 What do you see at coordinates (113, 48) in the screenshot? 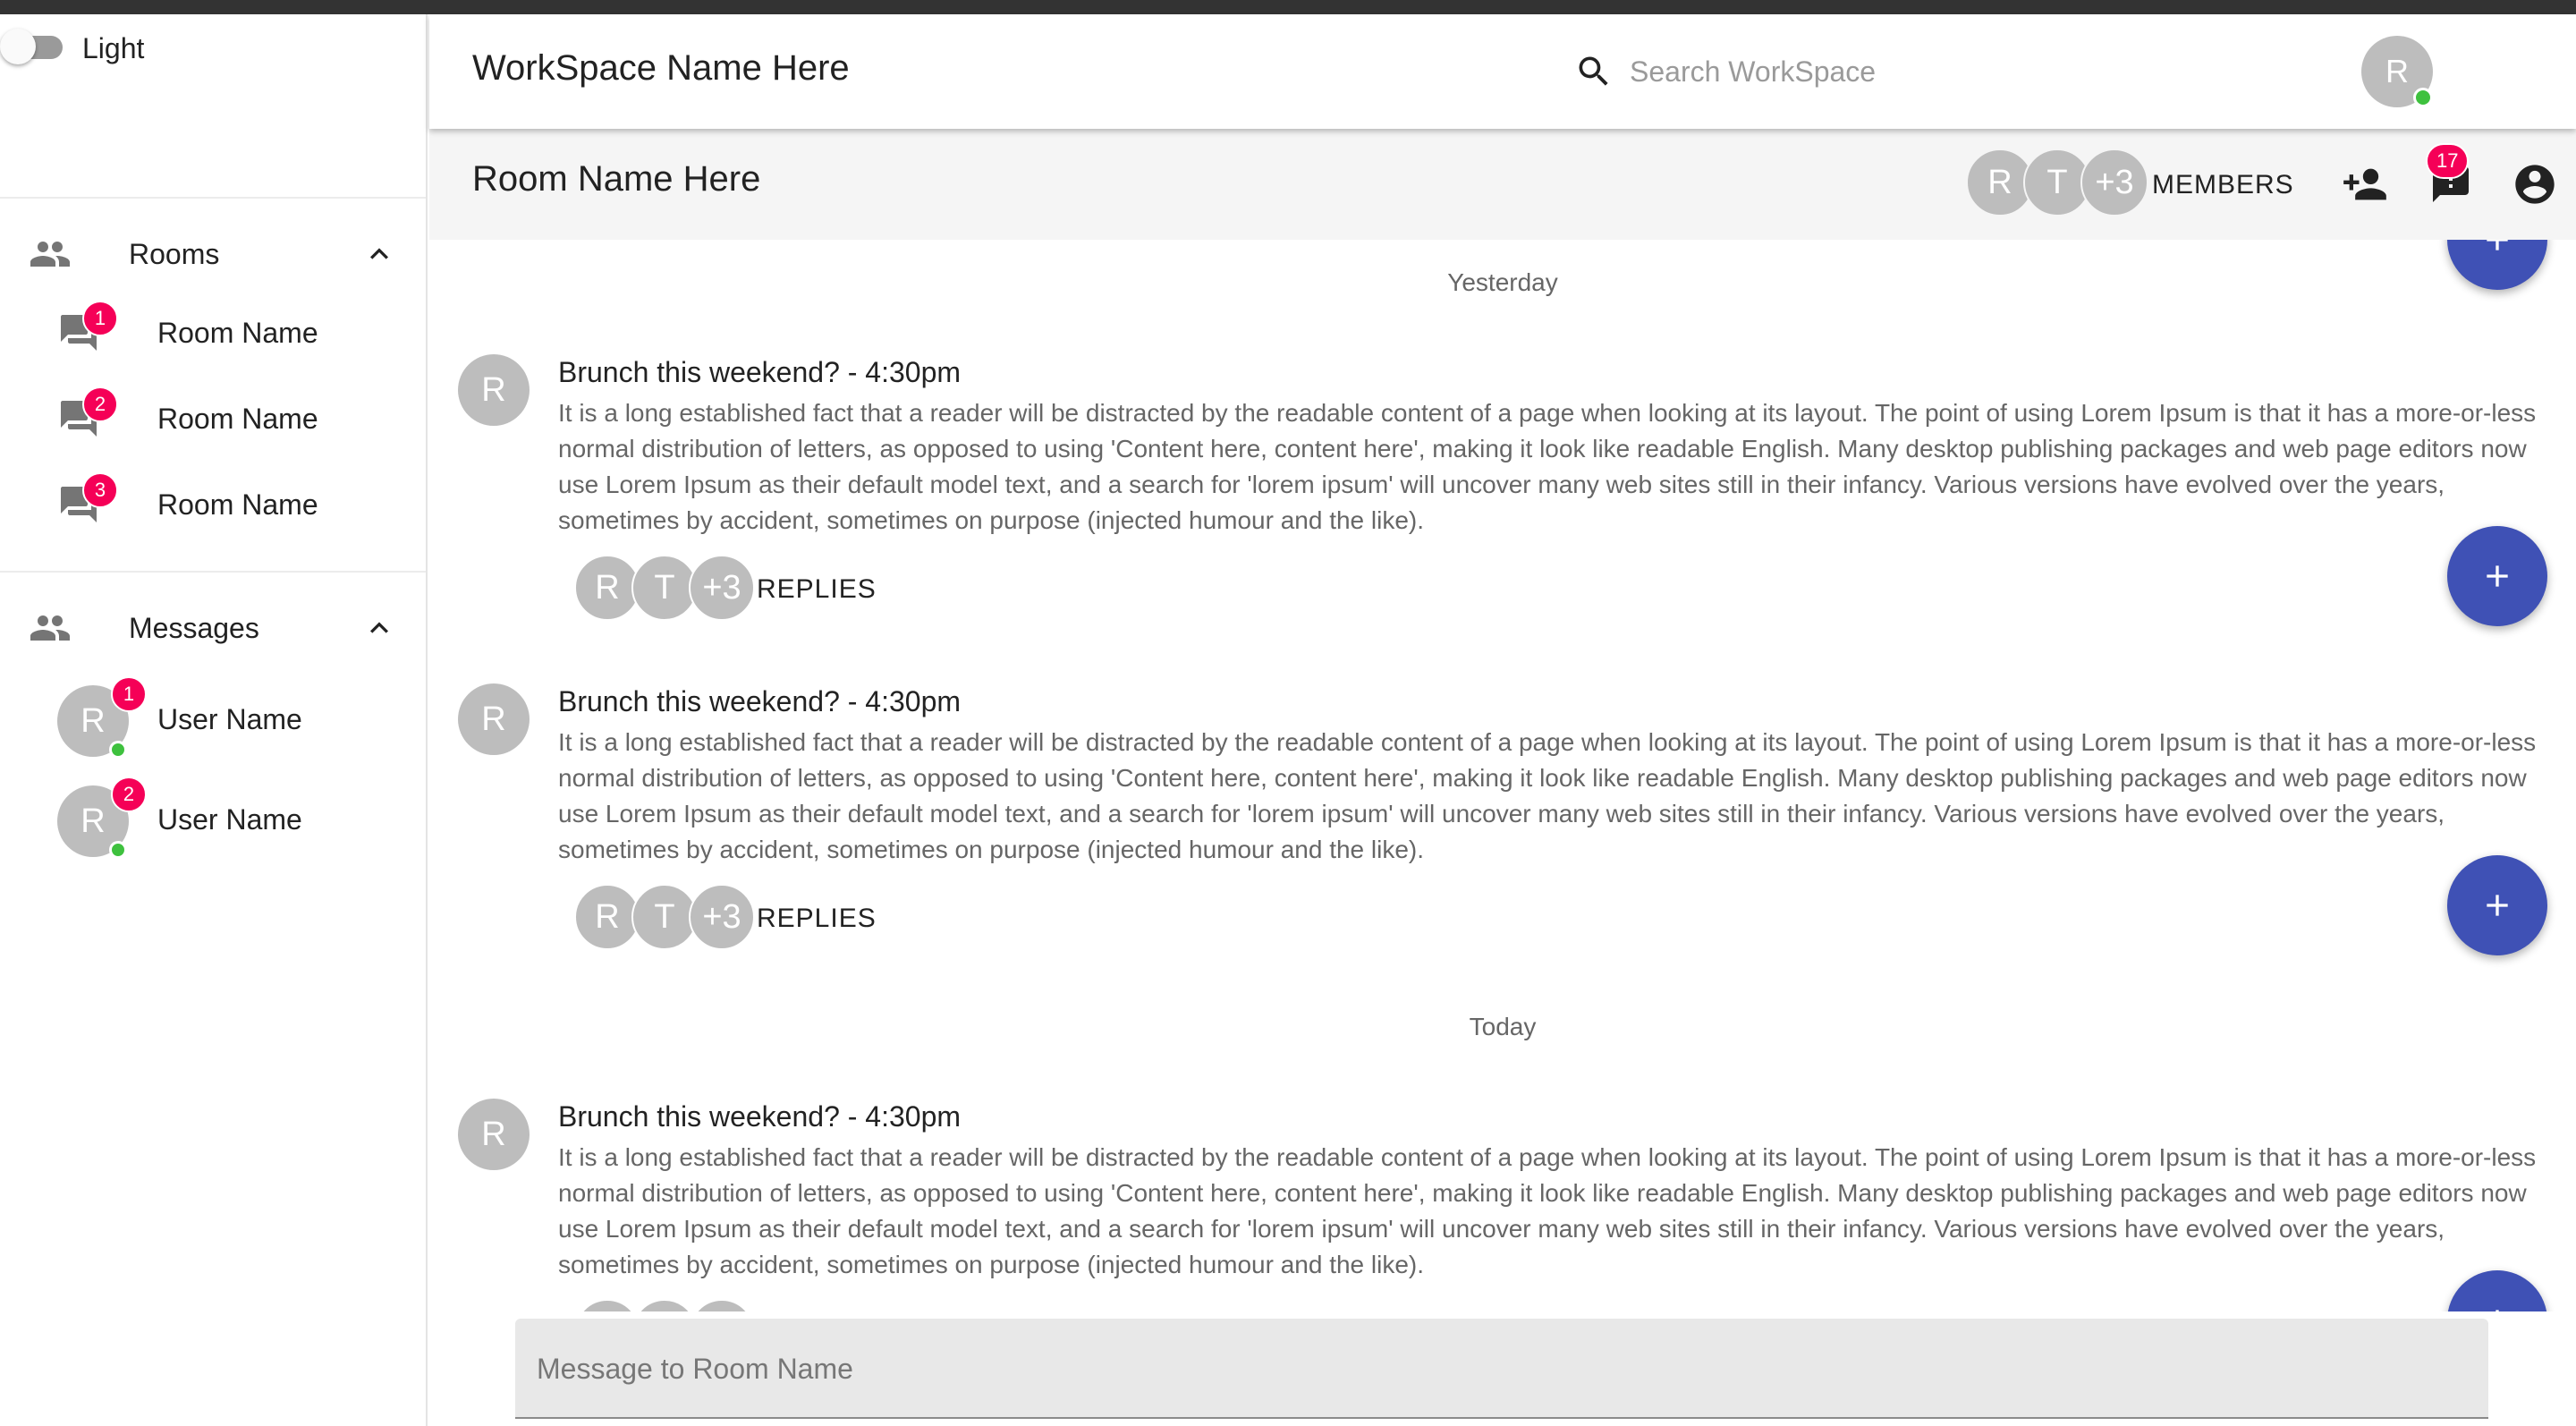
I see `theme-label: Light` at bounding box center [113, 48].